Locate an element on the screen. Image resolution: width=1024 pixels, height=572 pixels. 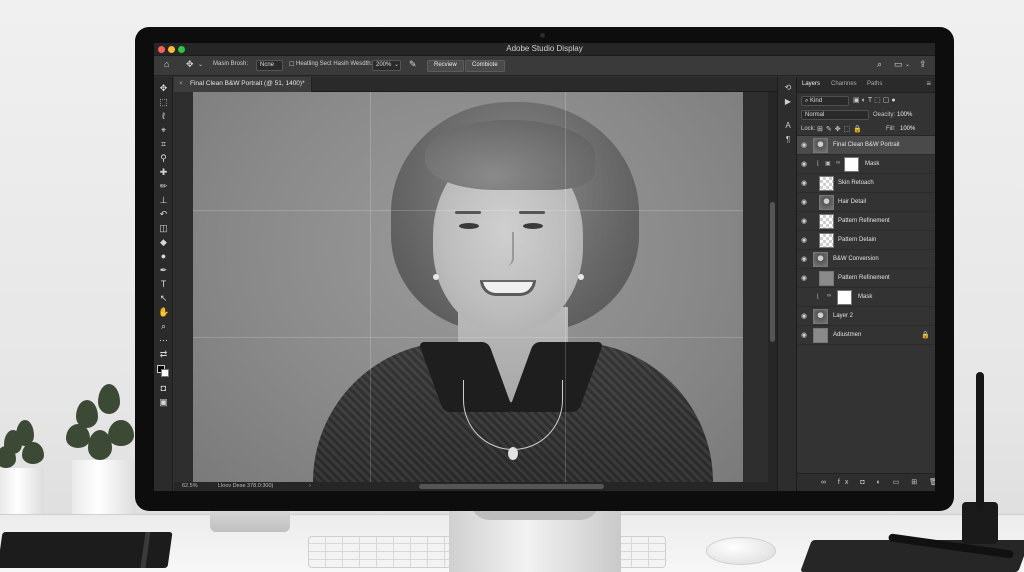
crop-tool-icon: ⌗ is located at coordinates (163, 144).